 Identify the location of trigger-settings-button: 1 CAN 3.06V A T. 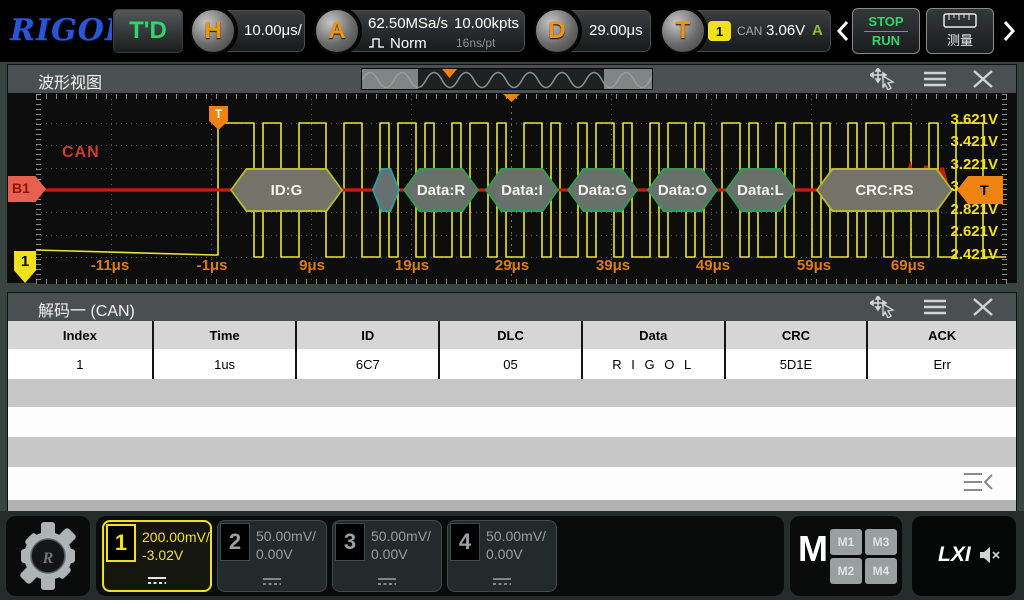
(746, 31).